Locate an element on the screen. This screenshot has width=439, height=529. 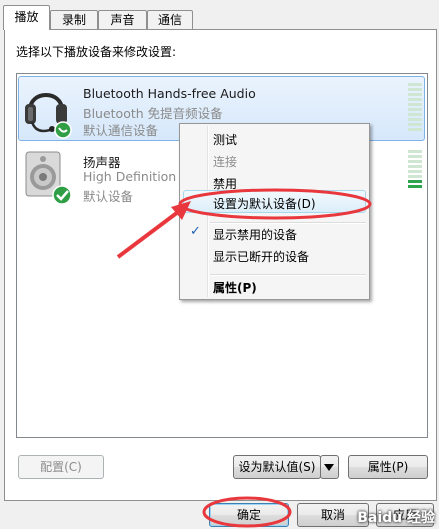
checkmark-icon: ✓ is located at coordinates (195, 231).